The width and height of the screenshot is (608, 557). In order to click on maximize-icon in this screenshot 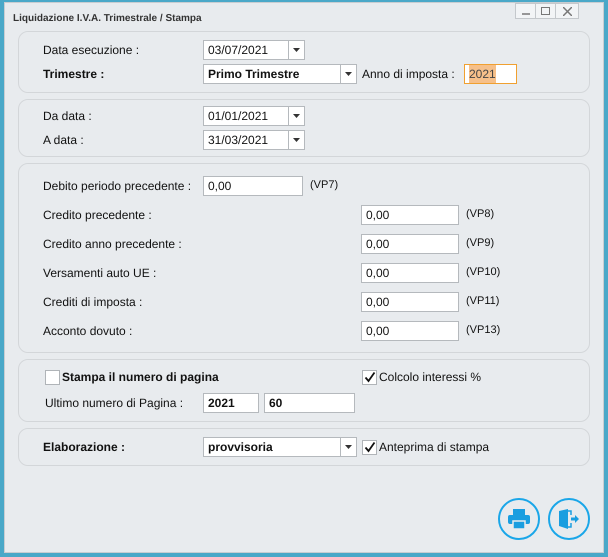, I will do `click(545, 11)`.